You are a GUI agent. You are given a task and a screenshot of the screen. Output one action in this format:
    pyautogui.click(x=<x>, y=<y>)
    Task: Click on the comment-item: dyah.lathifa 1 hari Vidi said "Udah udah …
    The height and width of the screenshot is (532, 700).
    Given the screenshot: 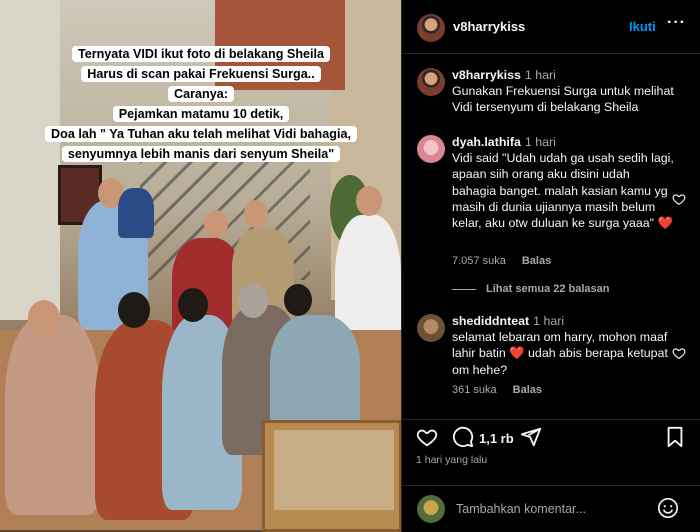 What is the action you would take?
    pyautogui.click(x=563, y=182)
    